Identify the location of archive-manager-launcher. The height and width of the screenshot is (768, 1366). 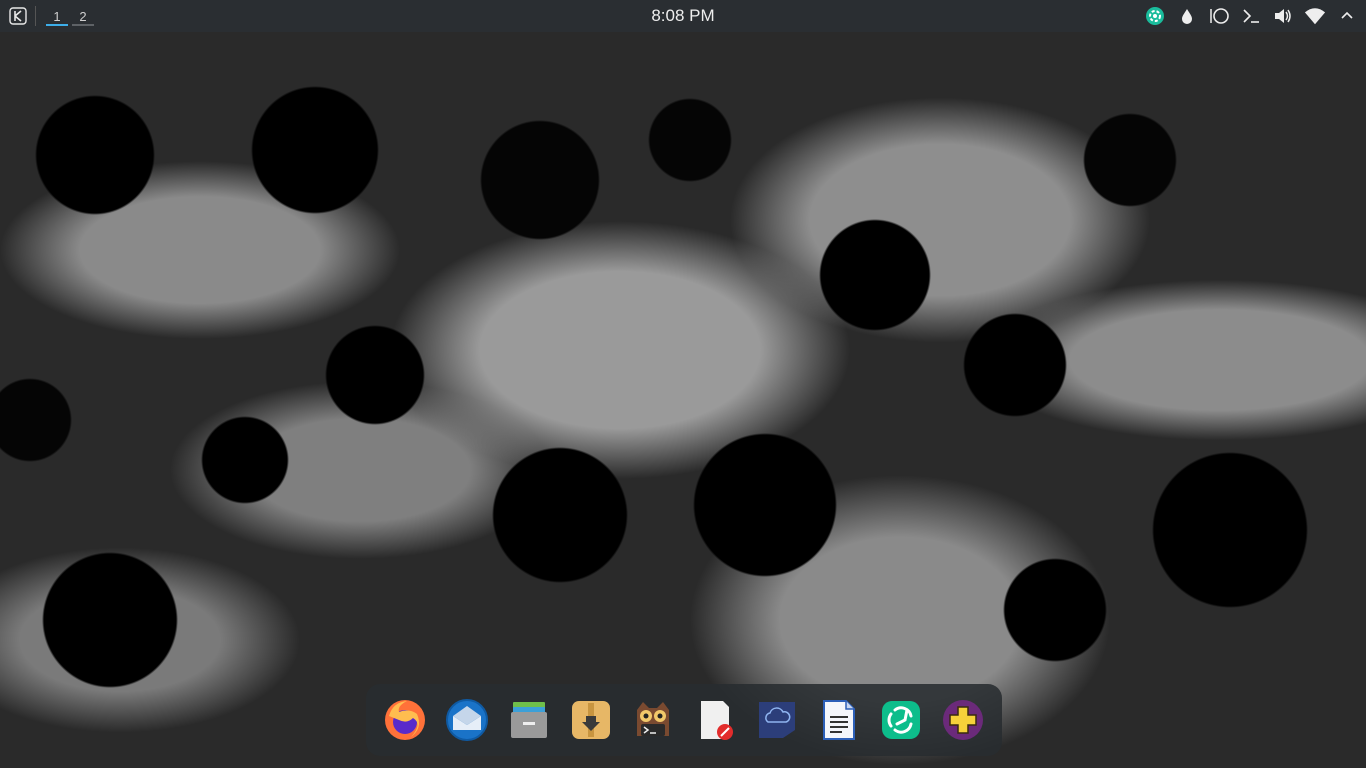
(591, 720).